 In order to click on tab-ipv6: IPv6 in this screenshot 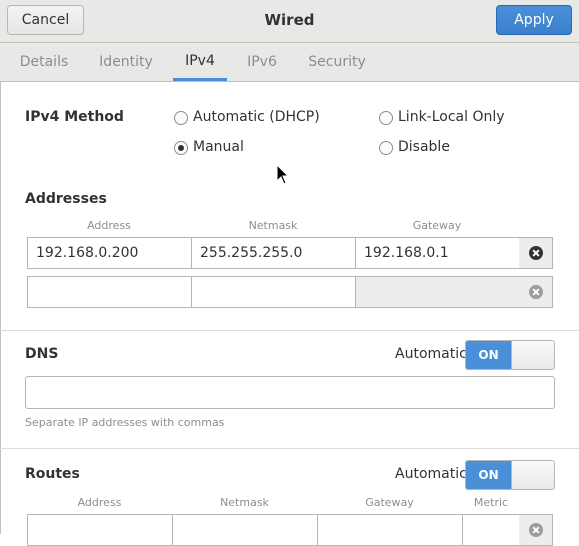, I will do `click(262, 62)`.